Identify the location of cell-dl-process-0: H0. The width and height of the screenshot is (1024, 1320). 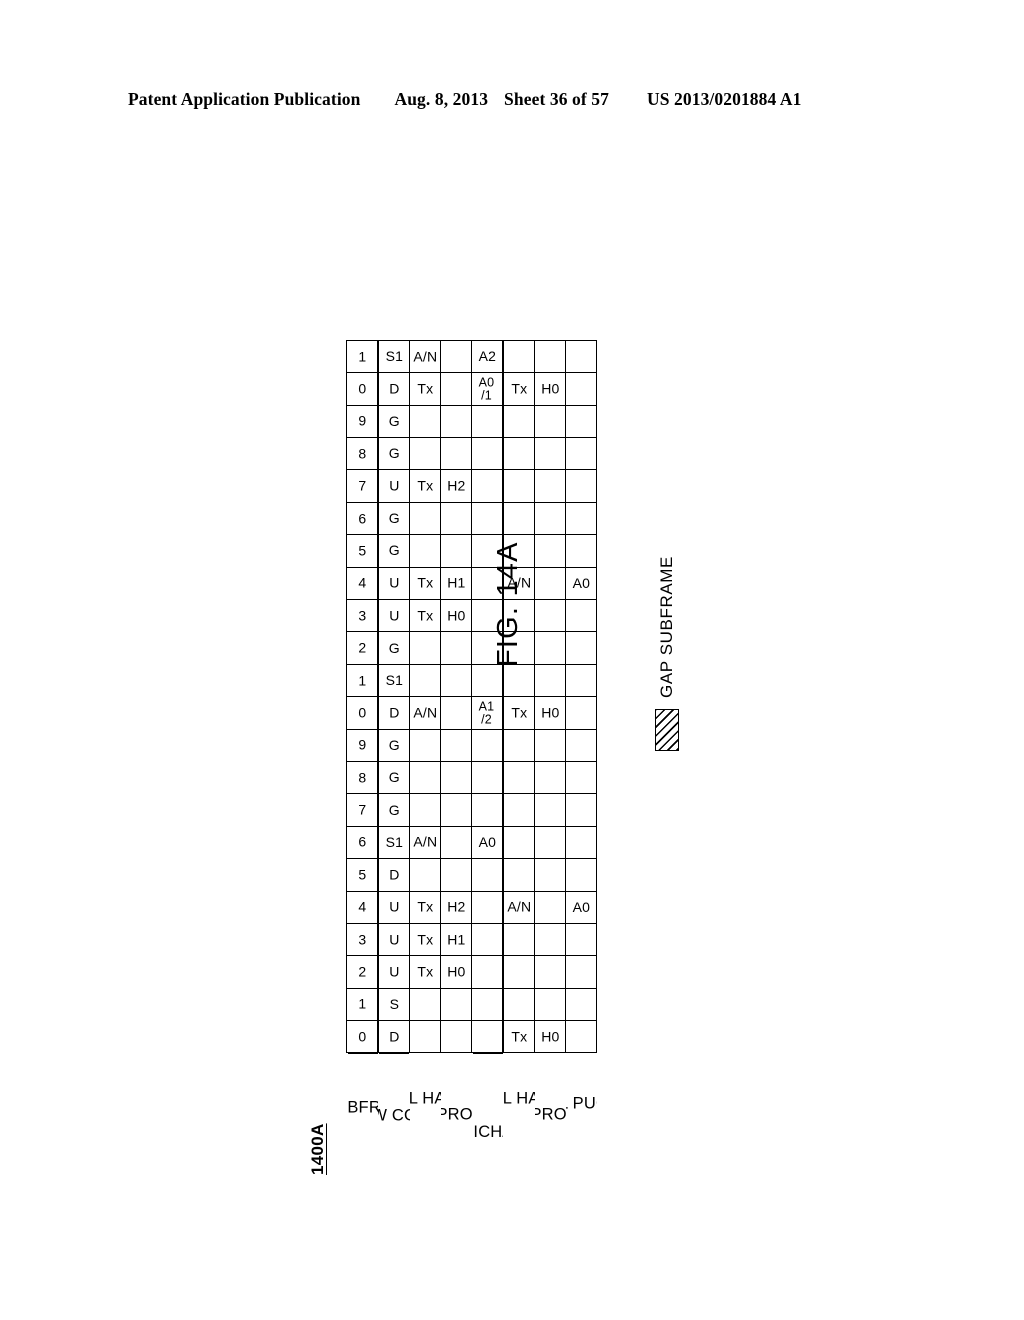
(550, 1036).